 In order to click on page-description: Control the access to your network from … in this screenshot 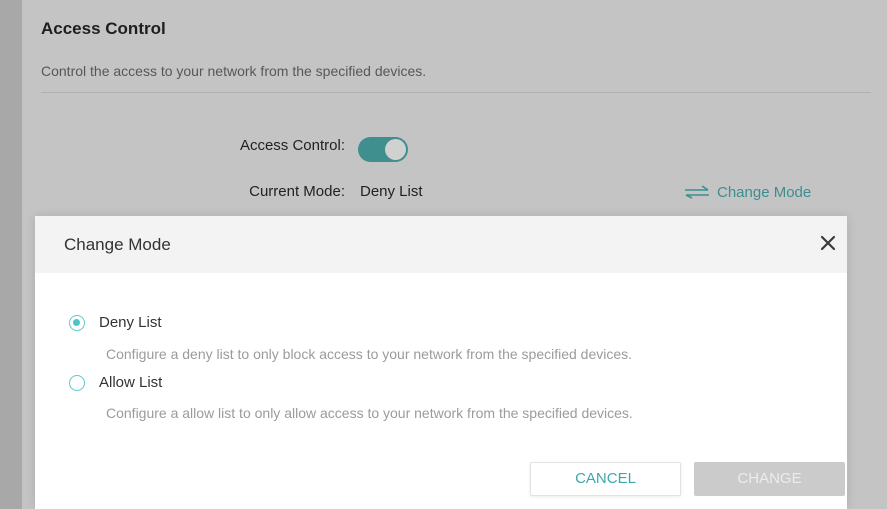, I will do `click(234, 71)`.